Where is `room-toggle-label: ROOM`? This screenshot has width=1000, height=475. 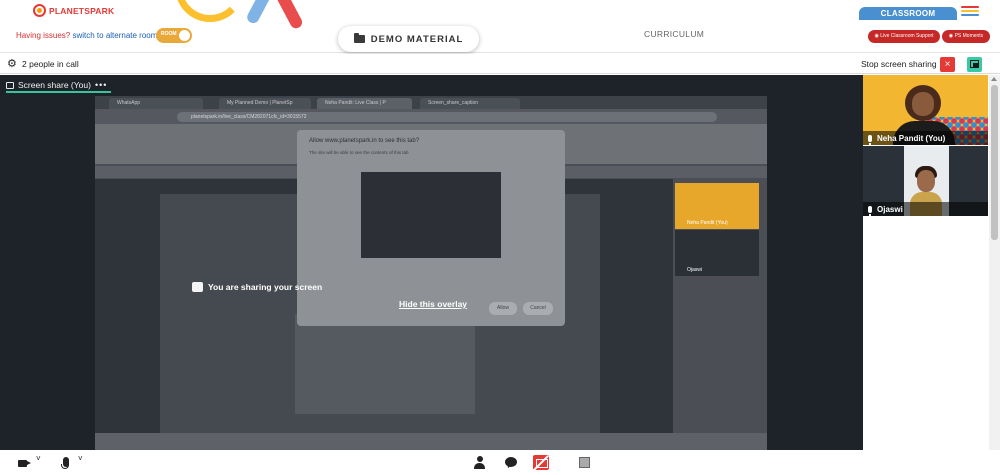
room-toggle-label: ROOM is located at coordinates (169, 34).